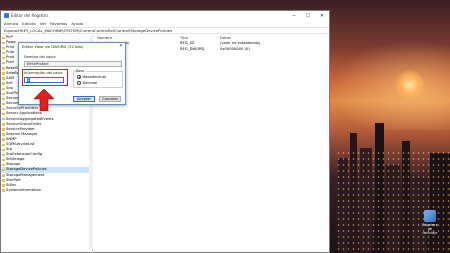 The image size is (450, 253). Describe the element at coordinates (80, 71) in the screenshot. I see `base-label: Base` at that location.